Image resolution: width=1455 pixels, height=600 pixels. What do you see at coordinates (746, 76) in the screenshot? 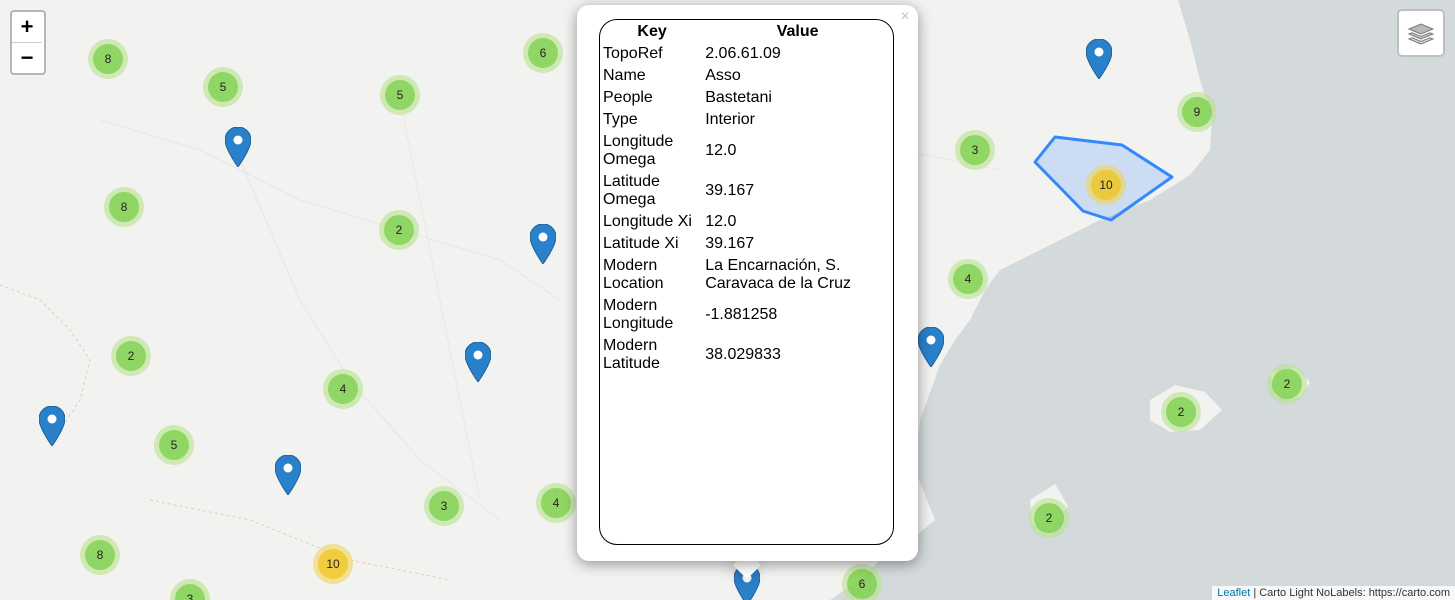
I see `table-row: Name Asso` at bounding box center [746, 76].